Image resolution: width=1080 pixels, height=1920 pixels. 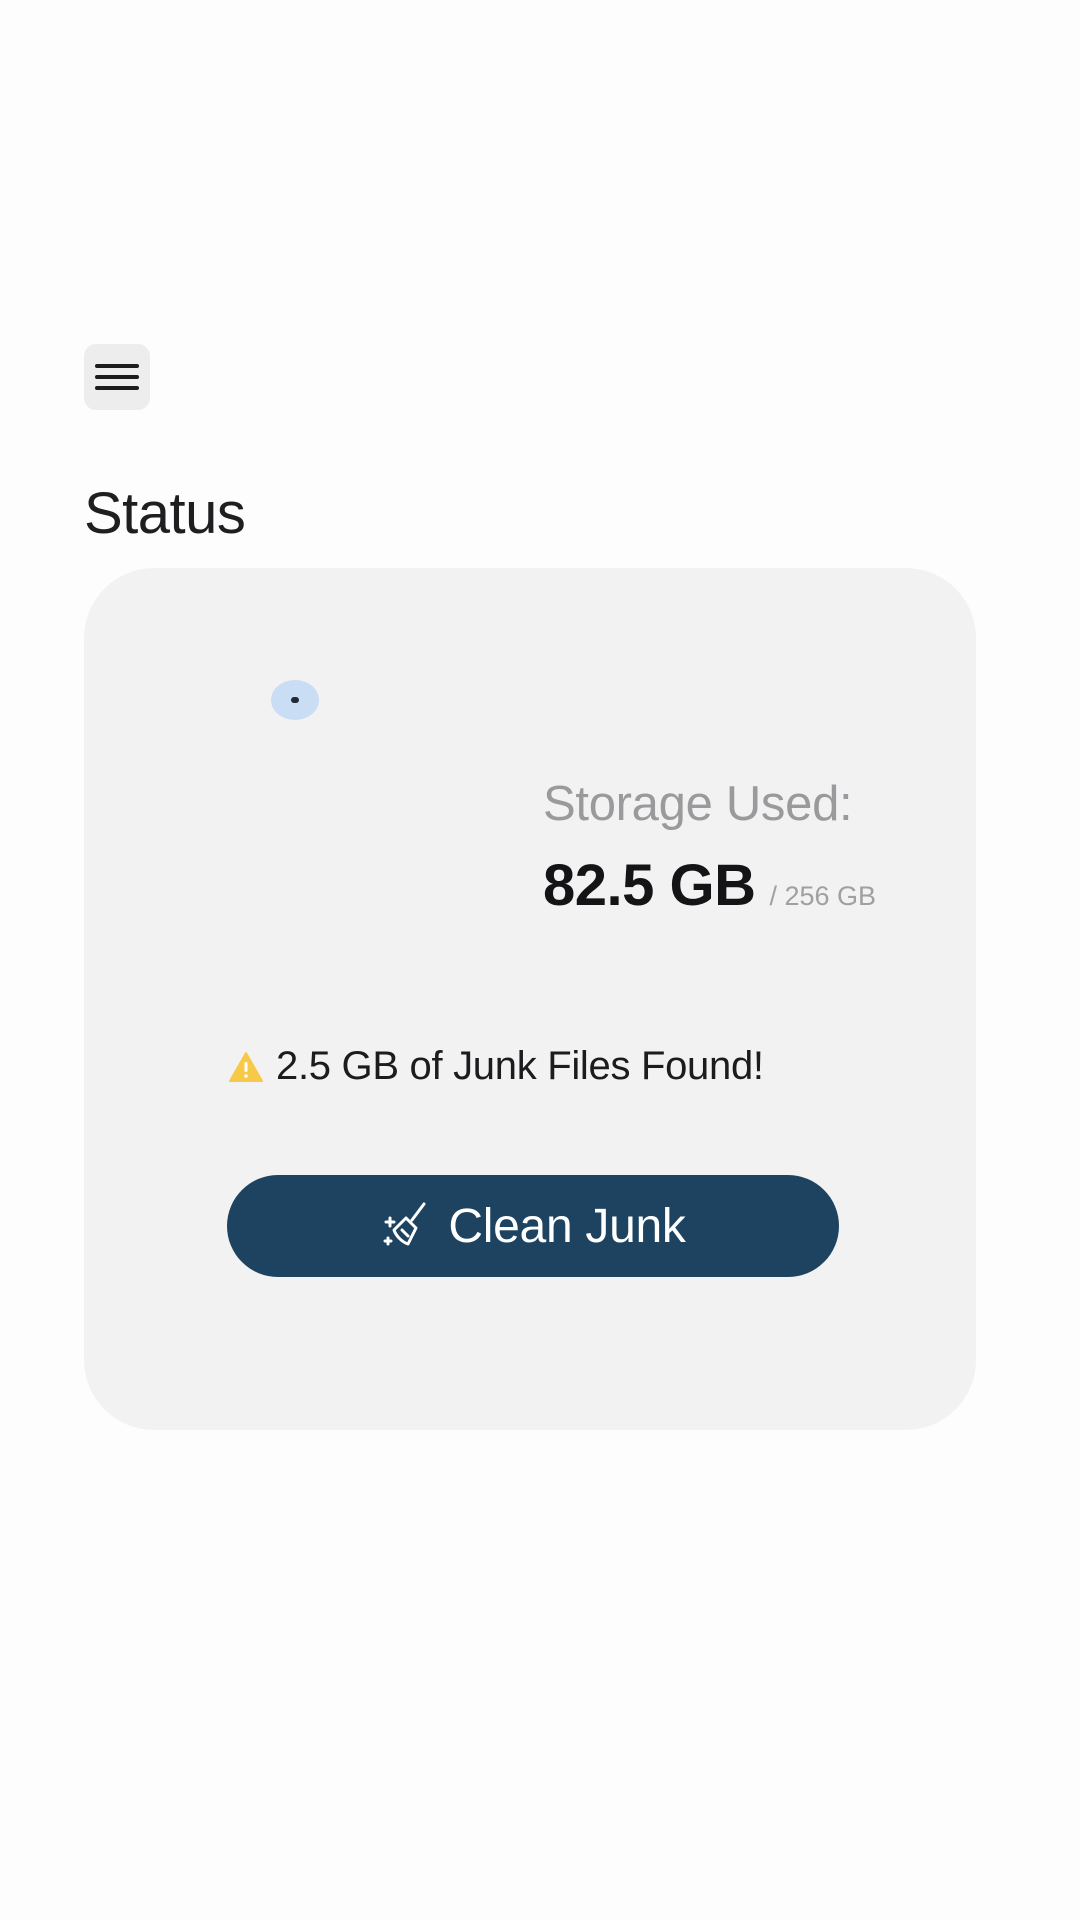 I want to click on clean-junk-button: Clean Junk, so click(x=533, y=1226).